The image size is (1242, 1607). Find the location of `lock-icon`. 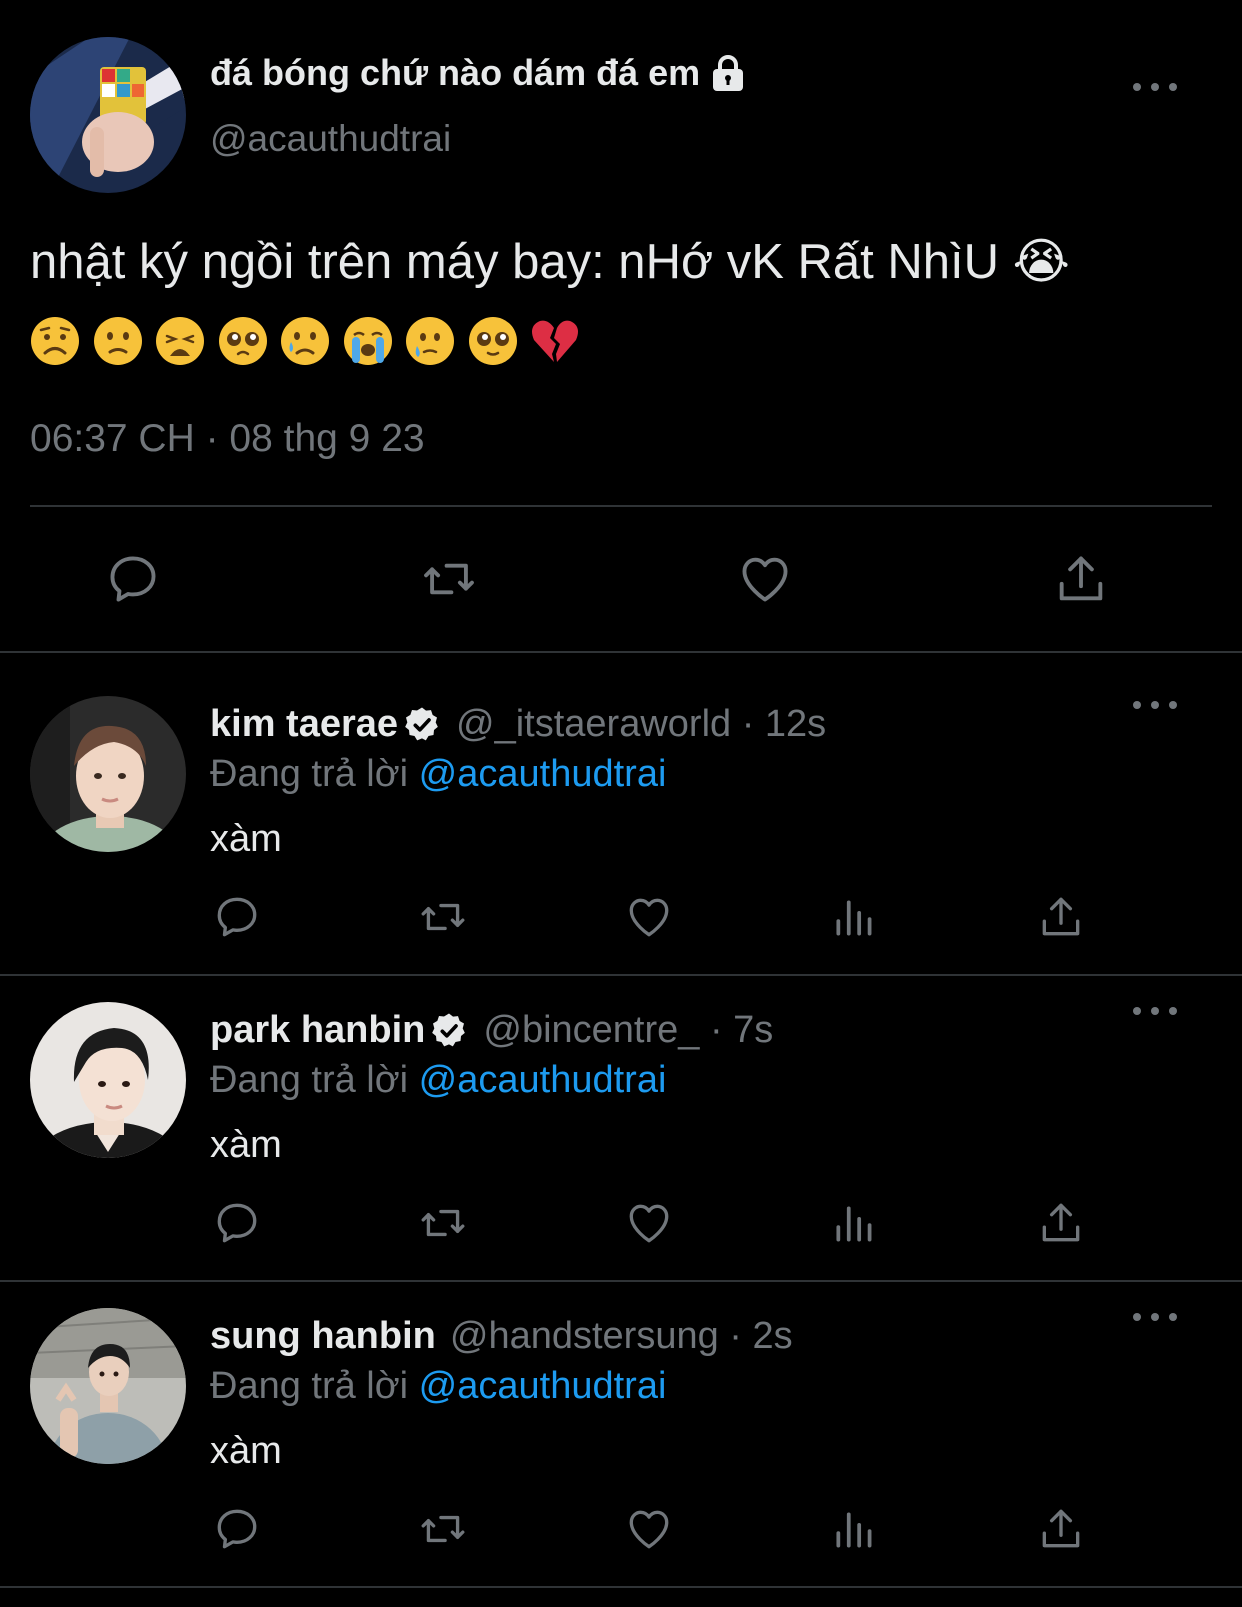

lock-icon is located at coordinates (728, 73).